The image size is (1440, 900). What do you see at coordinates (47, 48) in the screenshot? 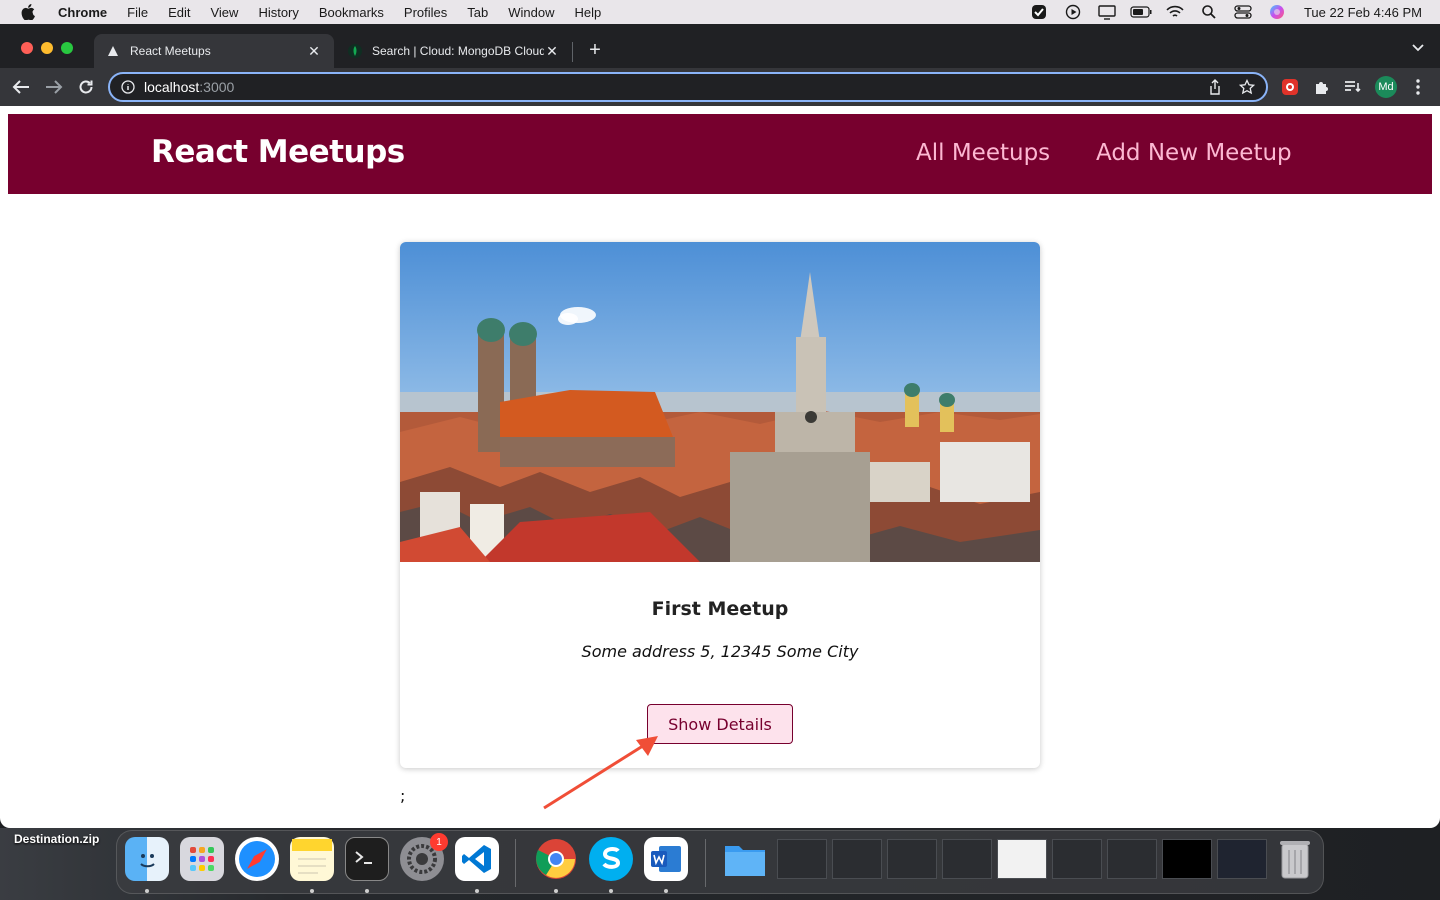
I see `window-minimize-button` at bounding box center [47, 48].